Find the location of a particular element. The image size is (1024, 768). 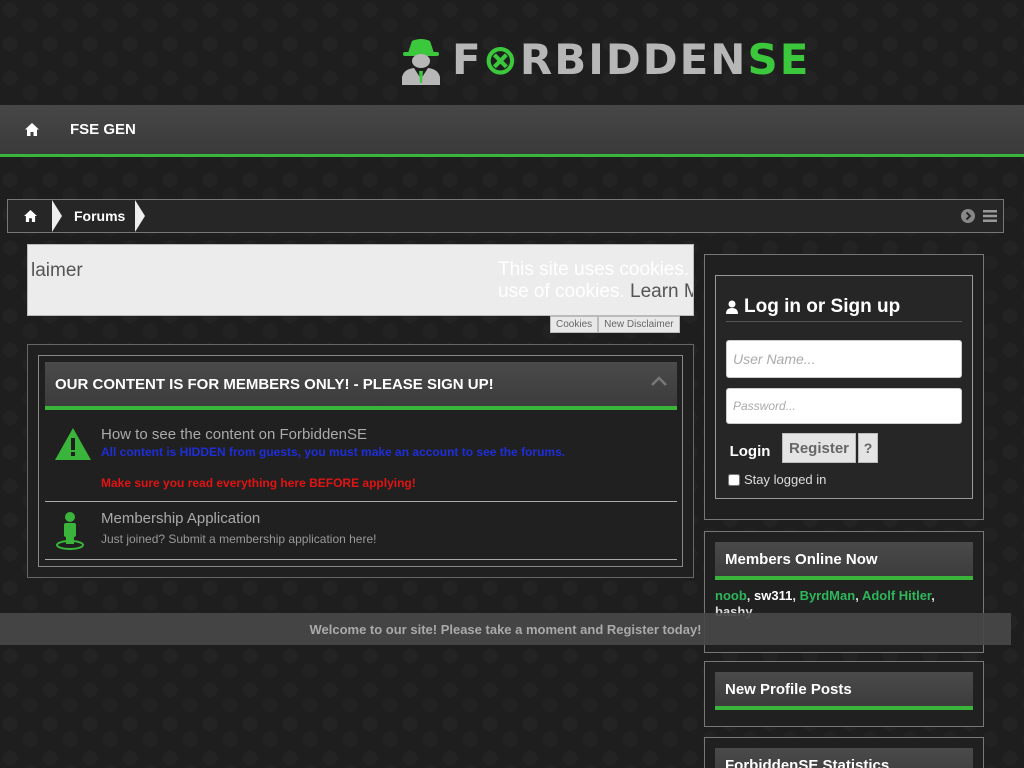

nav-link-fse-gen: FSE GEN is located at coordinates (103, 129).